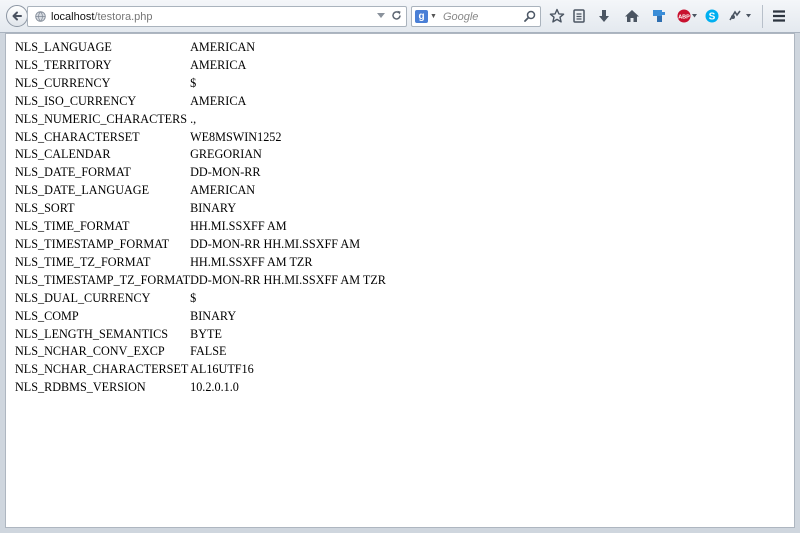 The image size is (800, 533). I want to click on search-input: Google, so click(460, 17).